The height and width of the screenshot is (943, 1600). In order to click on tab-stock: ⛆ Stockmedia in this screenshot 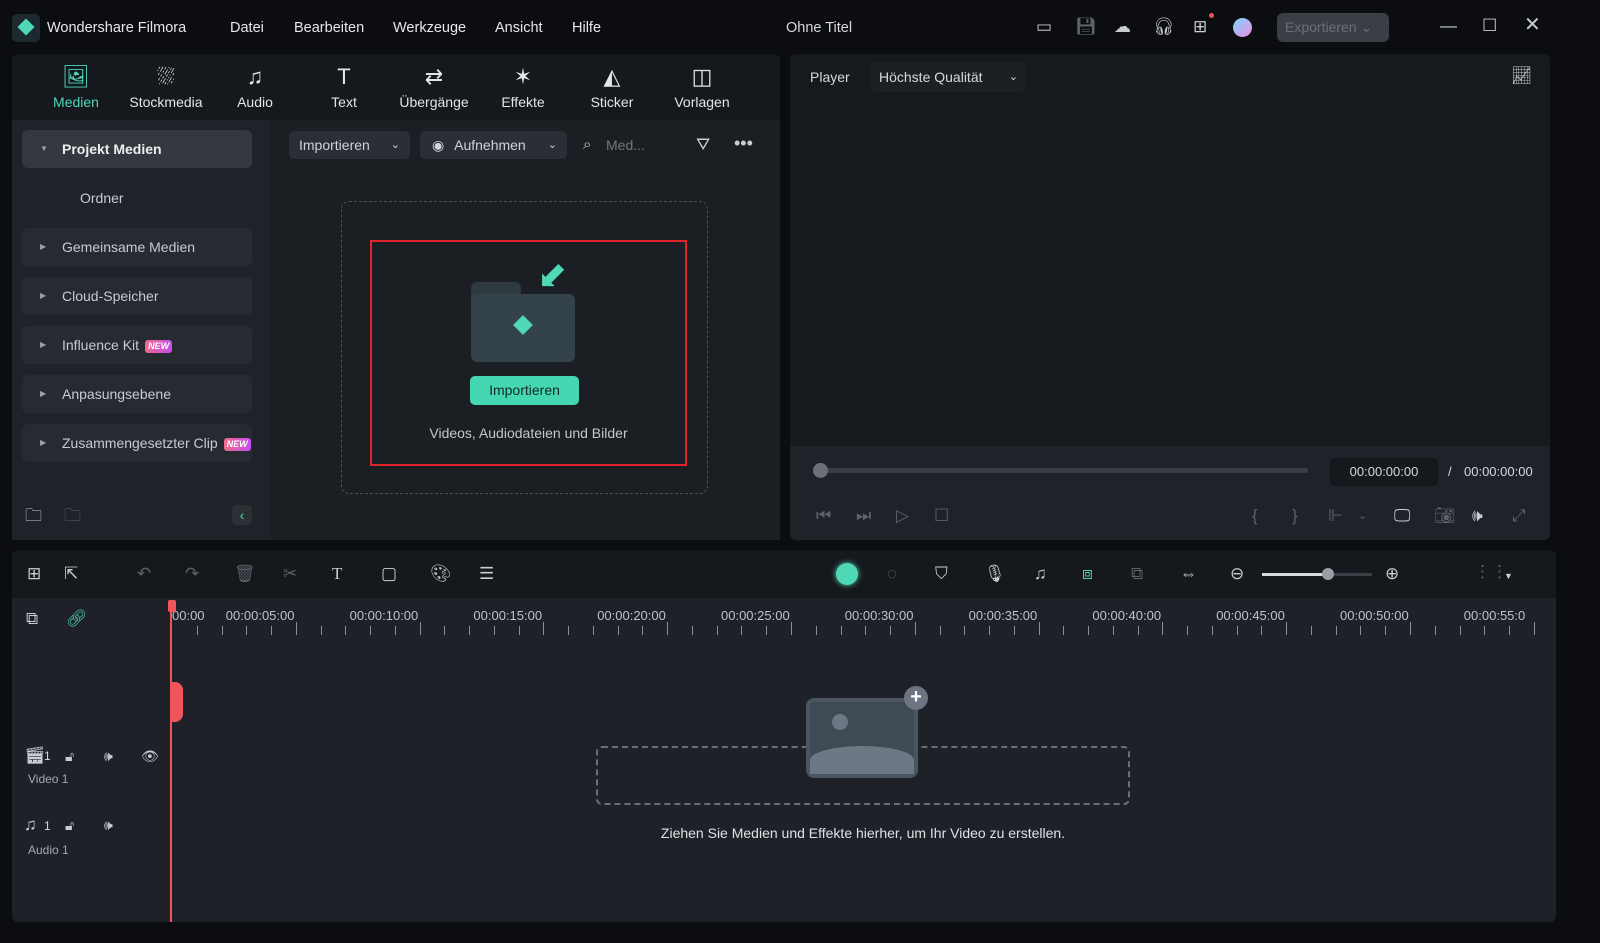, I will do `click(166, 87)`.